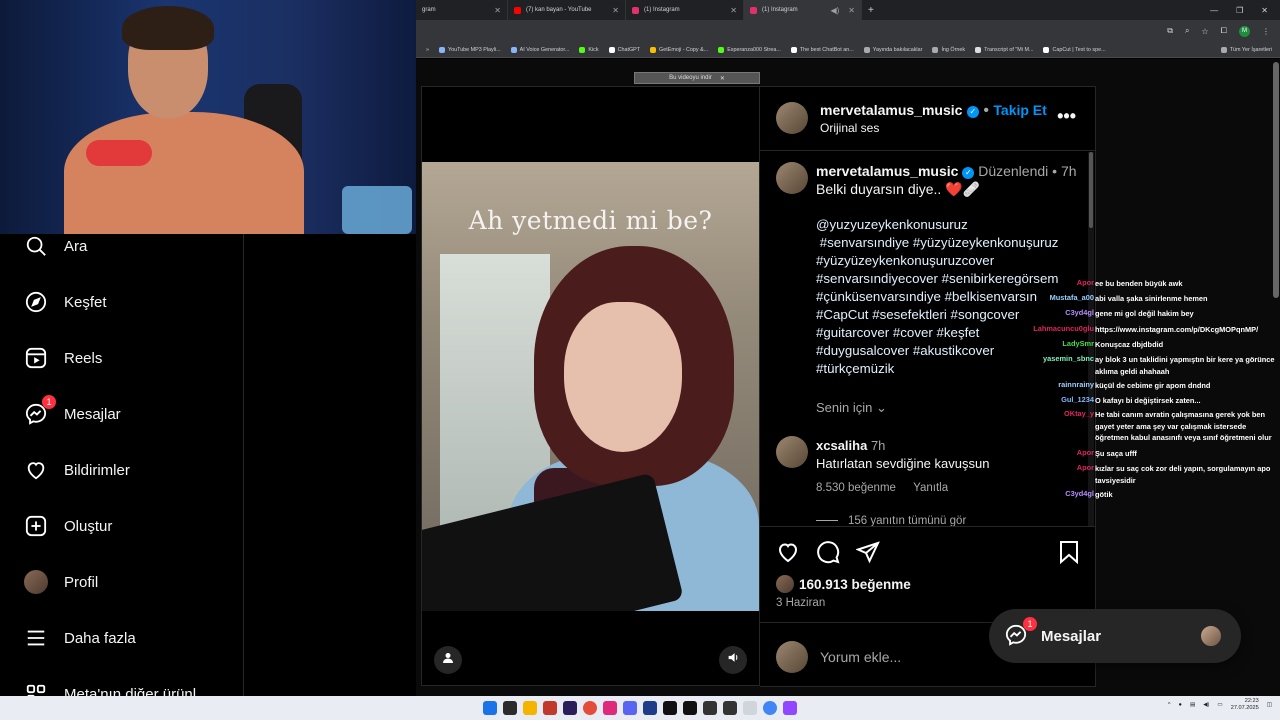  I want to click on follow-button: Takip Et, so click(1019, 110).